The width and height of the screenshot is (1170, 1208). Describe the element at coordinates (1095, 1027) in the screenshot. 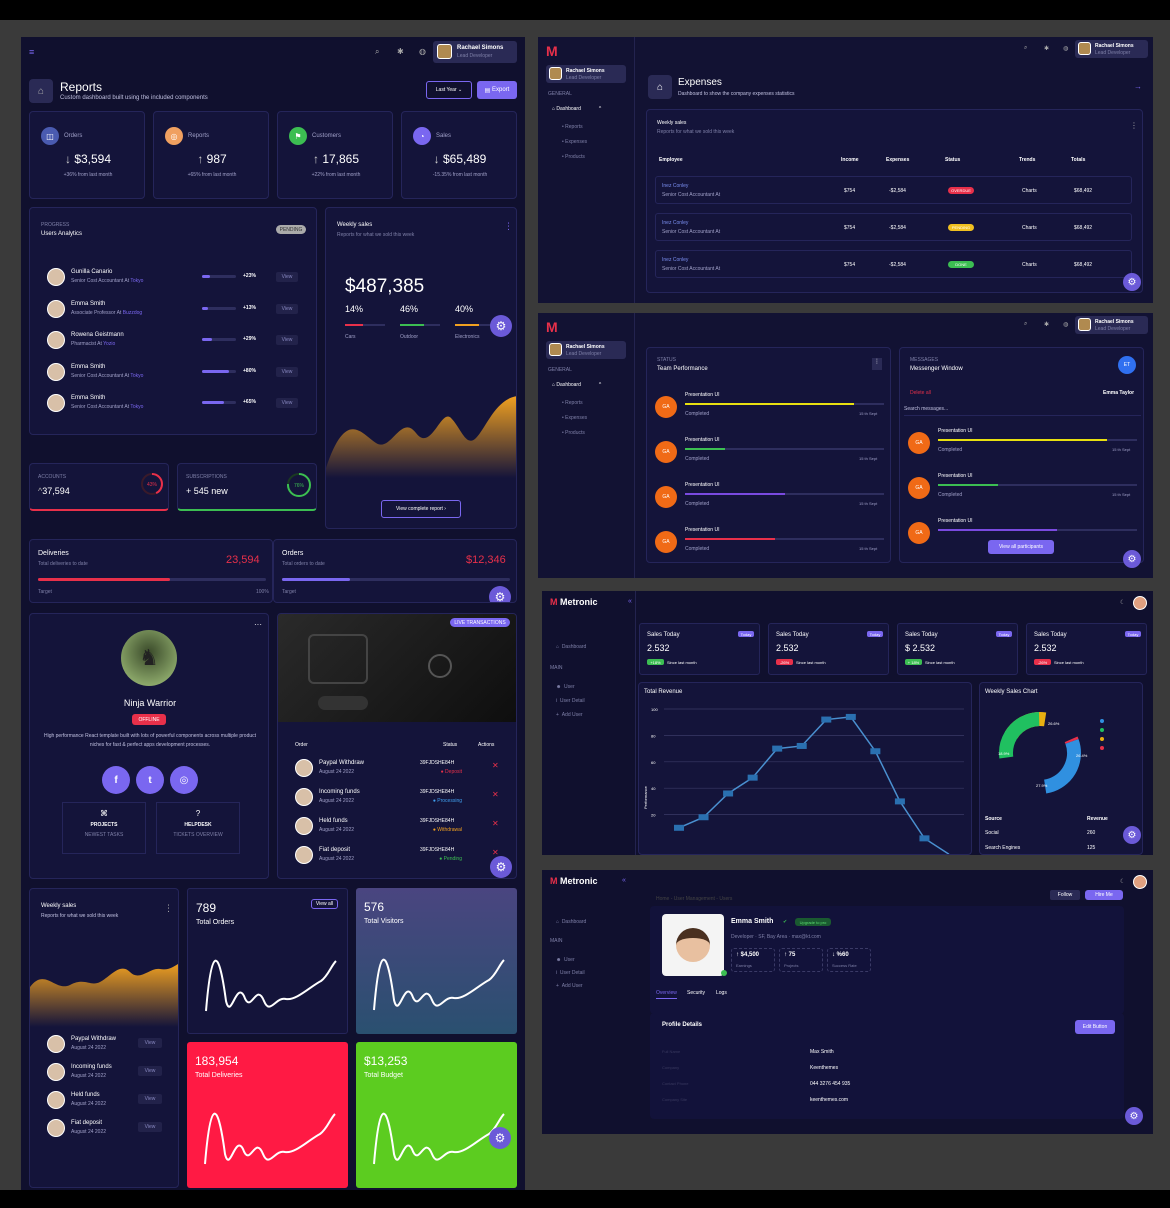

I see `edit-button: Edit Button` at that location.